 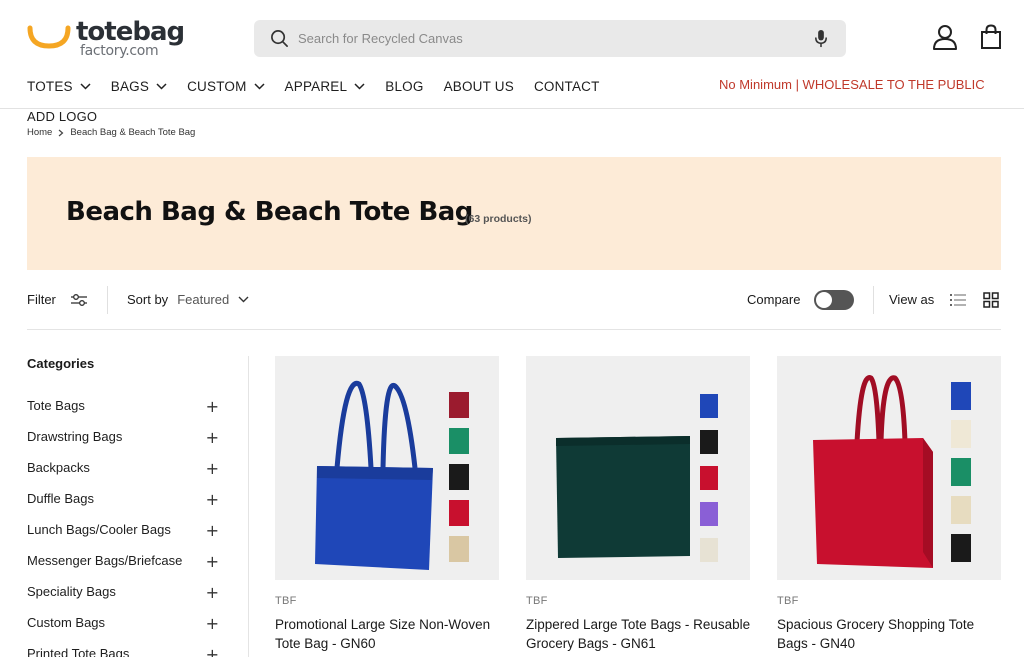 I want to click on toggle-knob, so click(x=824, y=300).